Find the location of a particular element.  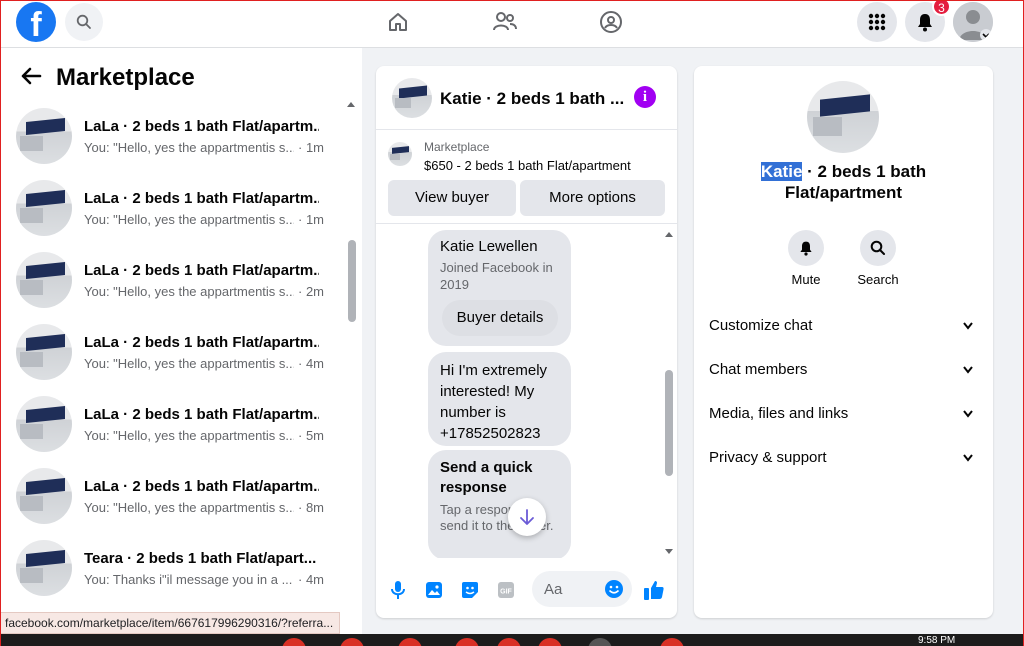

chat-thumbnail is located at coordinates (412, 98).